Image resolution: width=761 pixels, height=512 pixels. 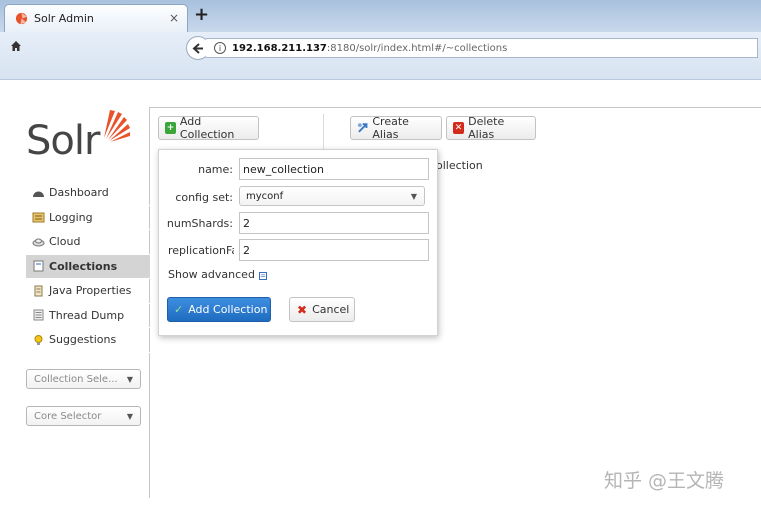 I want to click on sidebar-item-label: Dashboard, so click(x=79, y=193).